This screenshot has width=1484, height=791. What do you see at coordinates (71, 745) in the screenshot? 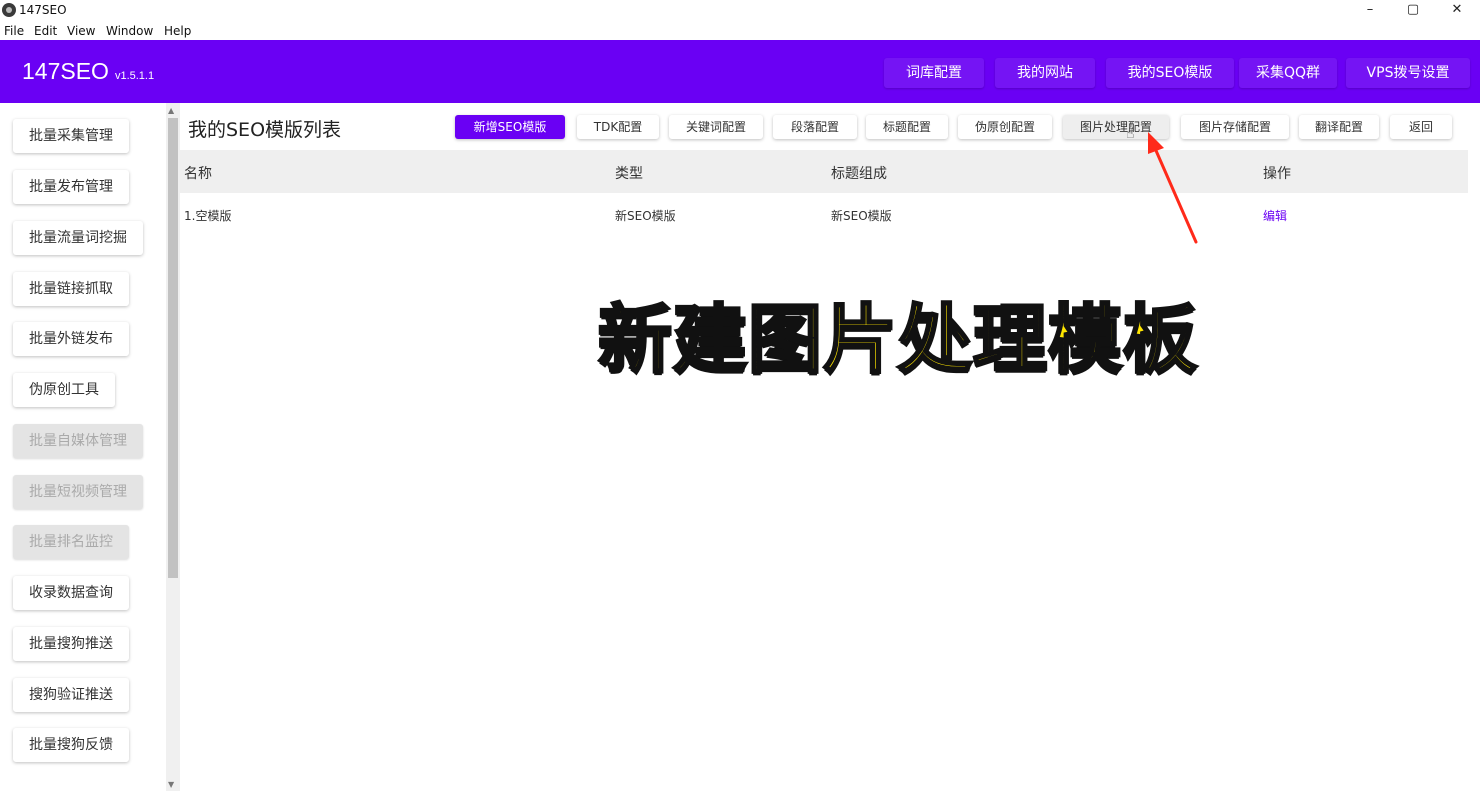
I see `sidebar-item-sogou-feedback: 批量搜狗反馈` at bounding box center [71, 745].